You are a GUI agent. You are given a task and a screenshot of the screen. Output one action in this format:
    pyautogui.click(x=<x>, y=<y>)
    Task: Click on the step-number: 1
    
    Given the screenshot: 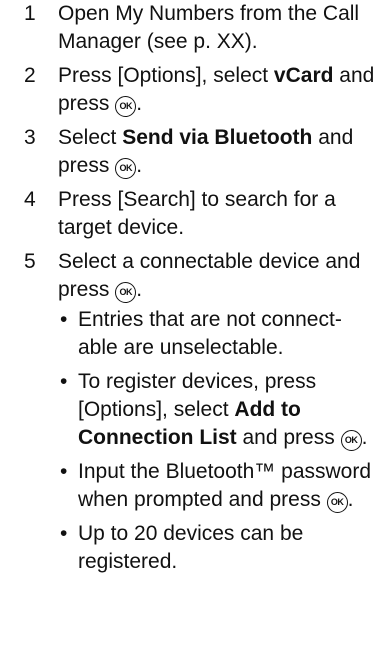 What is the action you would take?
    pyautogui.click(x=30, y=13)
    